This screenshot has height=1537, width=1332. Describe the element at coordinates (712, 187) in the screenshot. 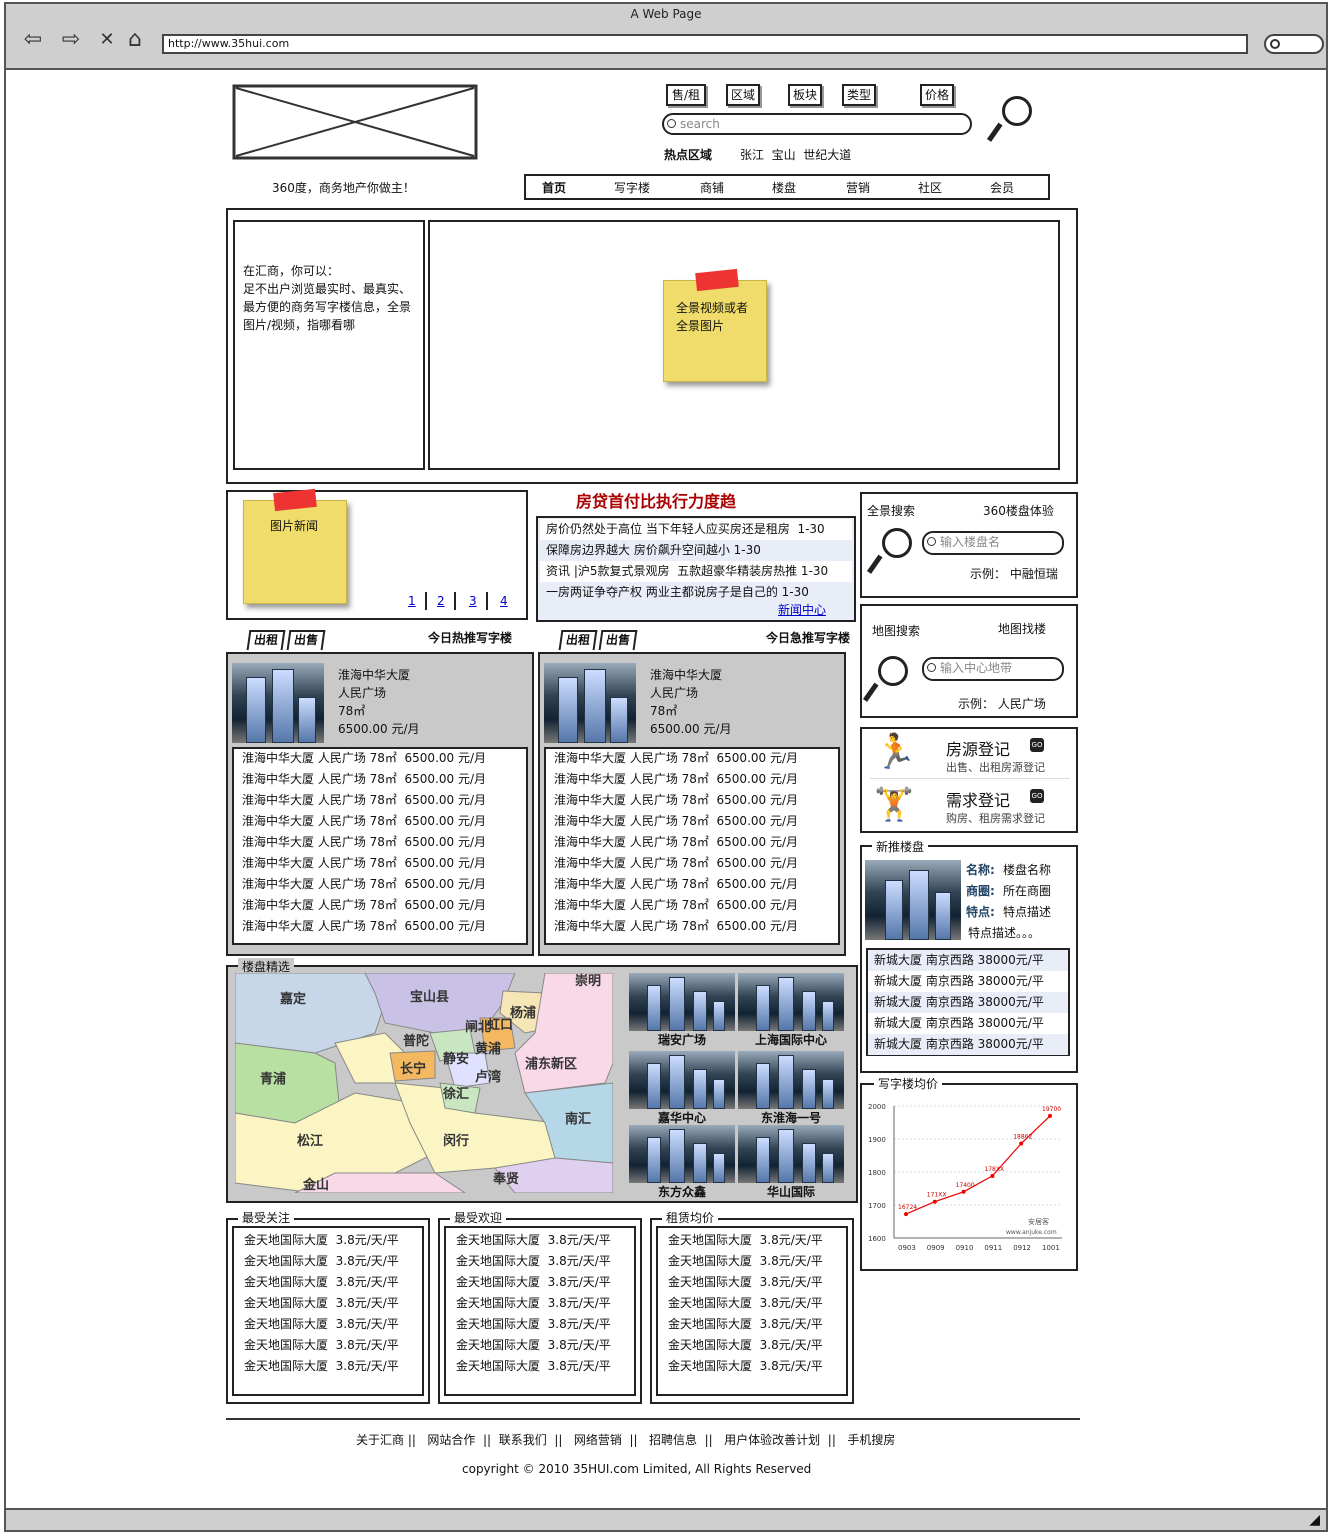

I see `nav-item-2: 商铺` at that location.